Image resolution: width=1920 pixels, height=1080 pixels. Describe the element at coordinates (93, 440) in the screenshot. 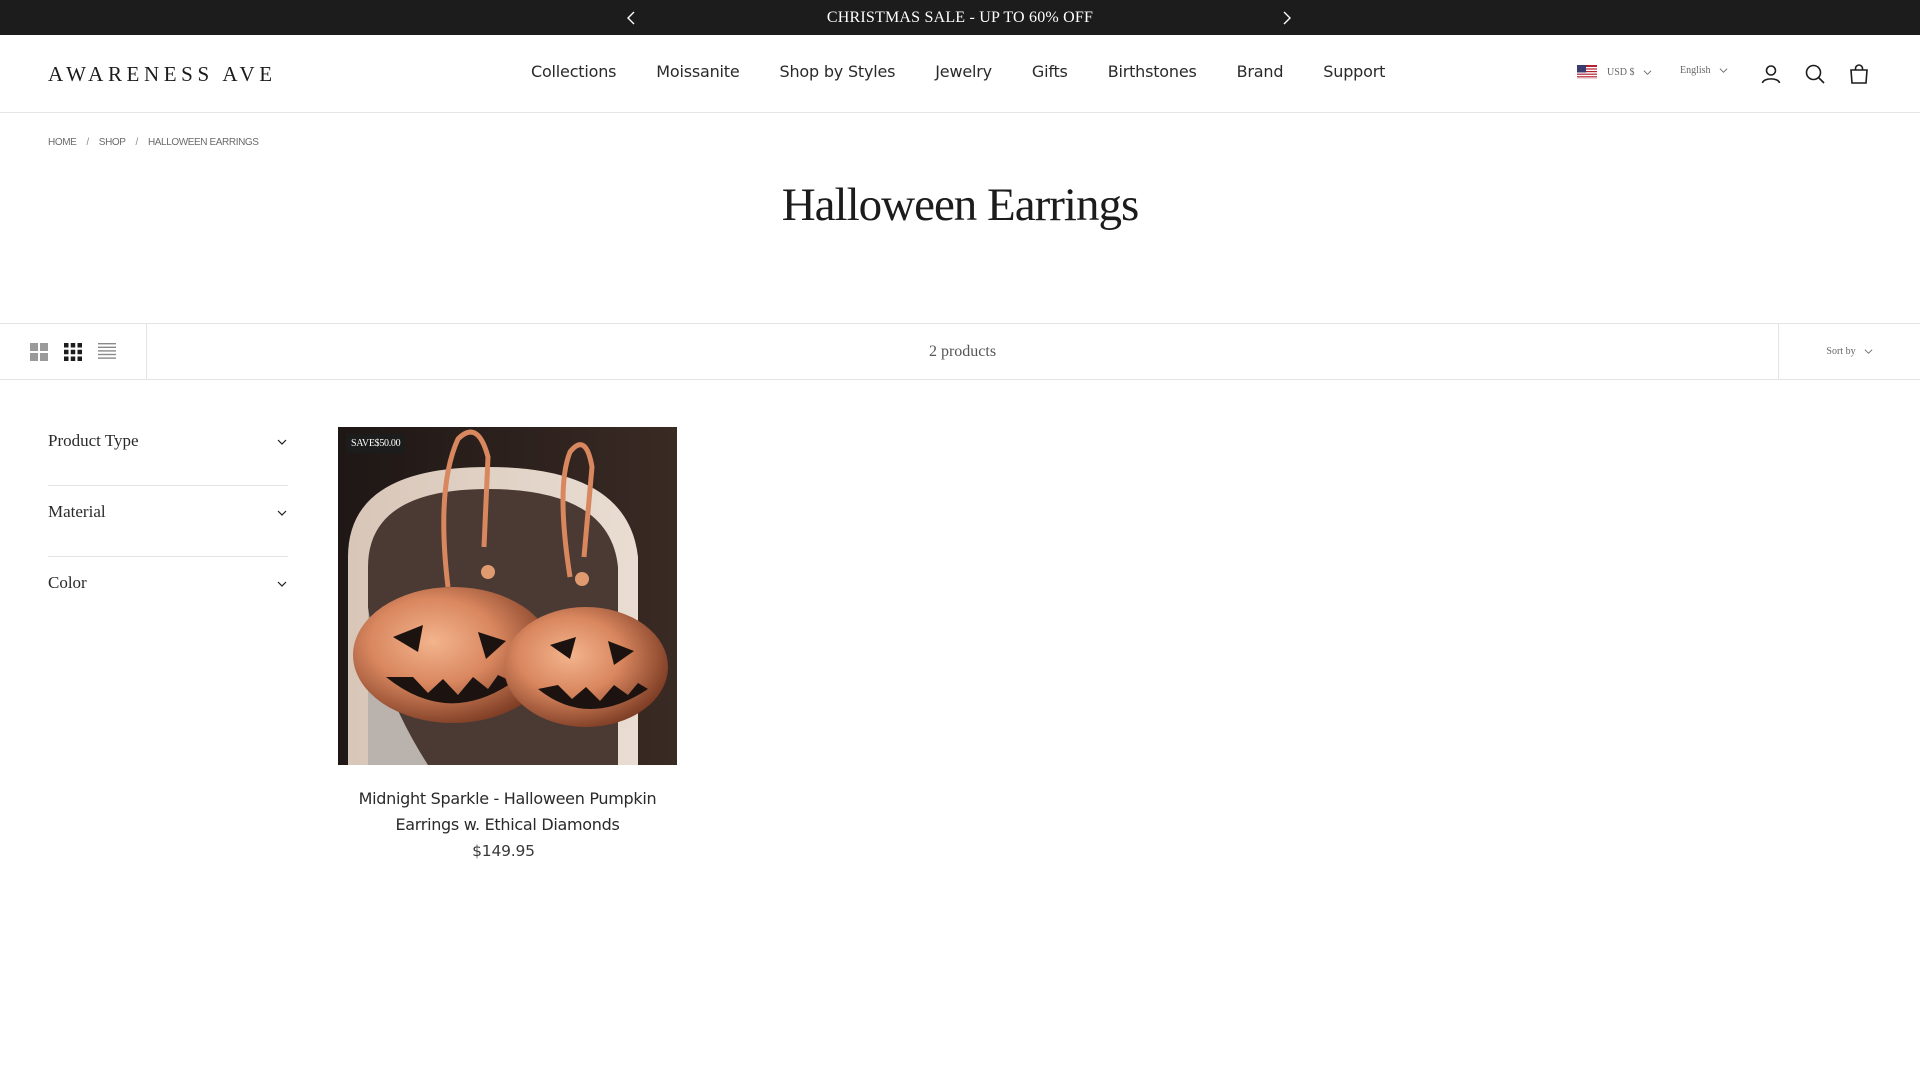

I see `filter-label: Product Type` at that location.